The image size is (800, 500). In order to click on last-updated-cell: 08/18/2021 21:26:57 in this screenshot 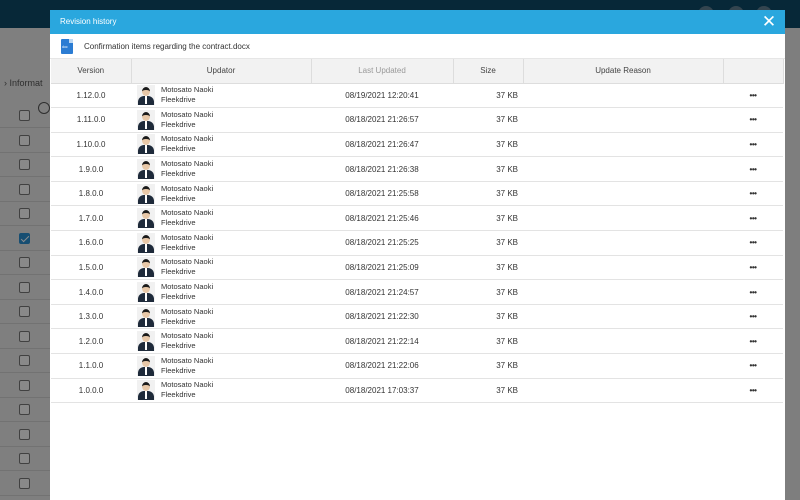, I will do `click(382, 120)`.